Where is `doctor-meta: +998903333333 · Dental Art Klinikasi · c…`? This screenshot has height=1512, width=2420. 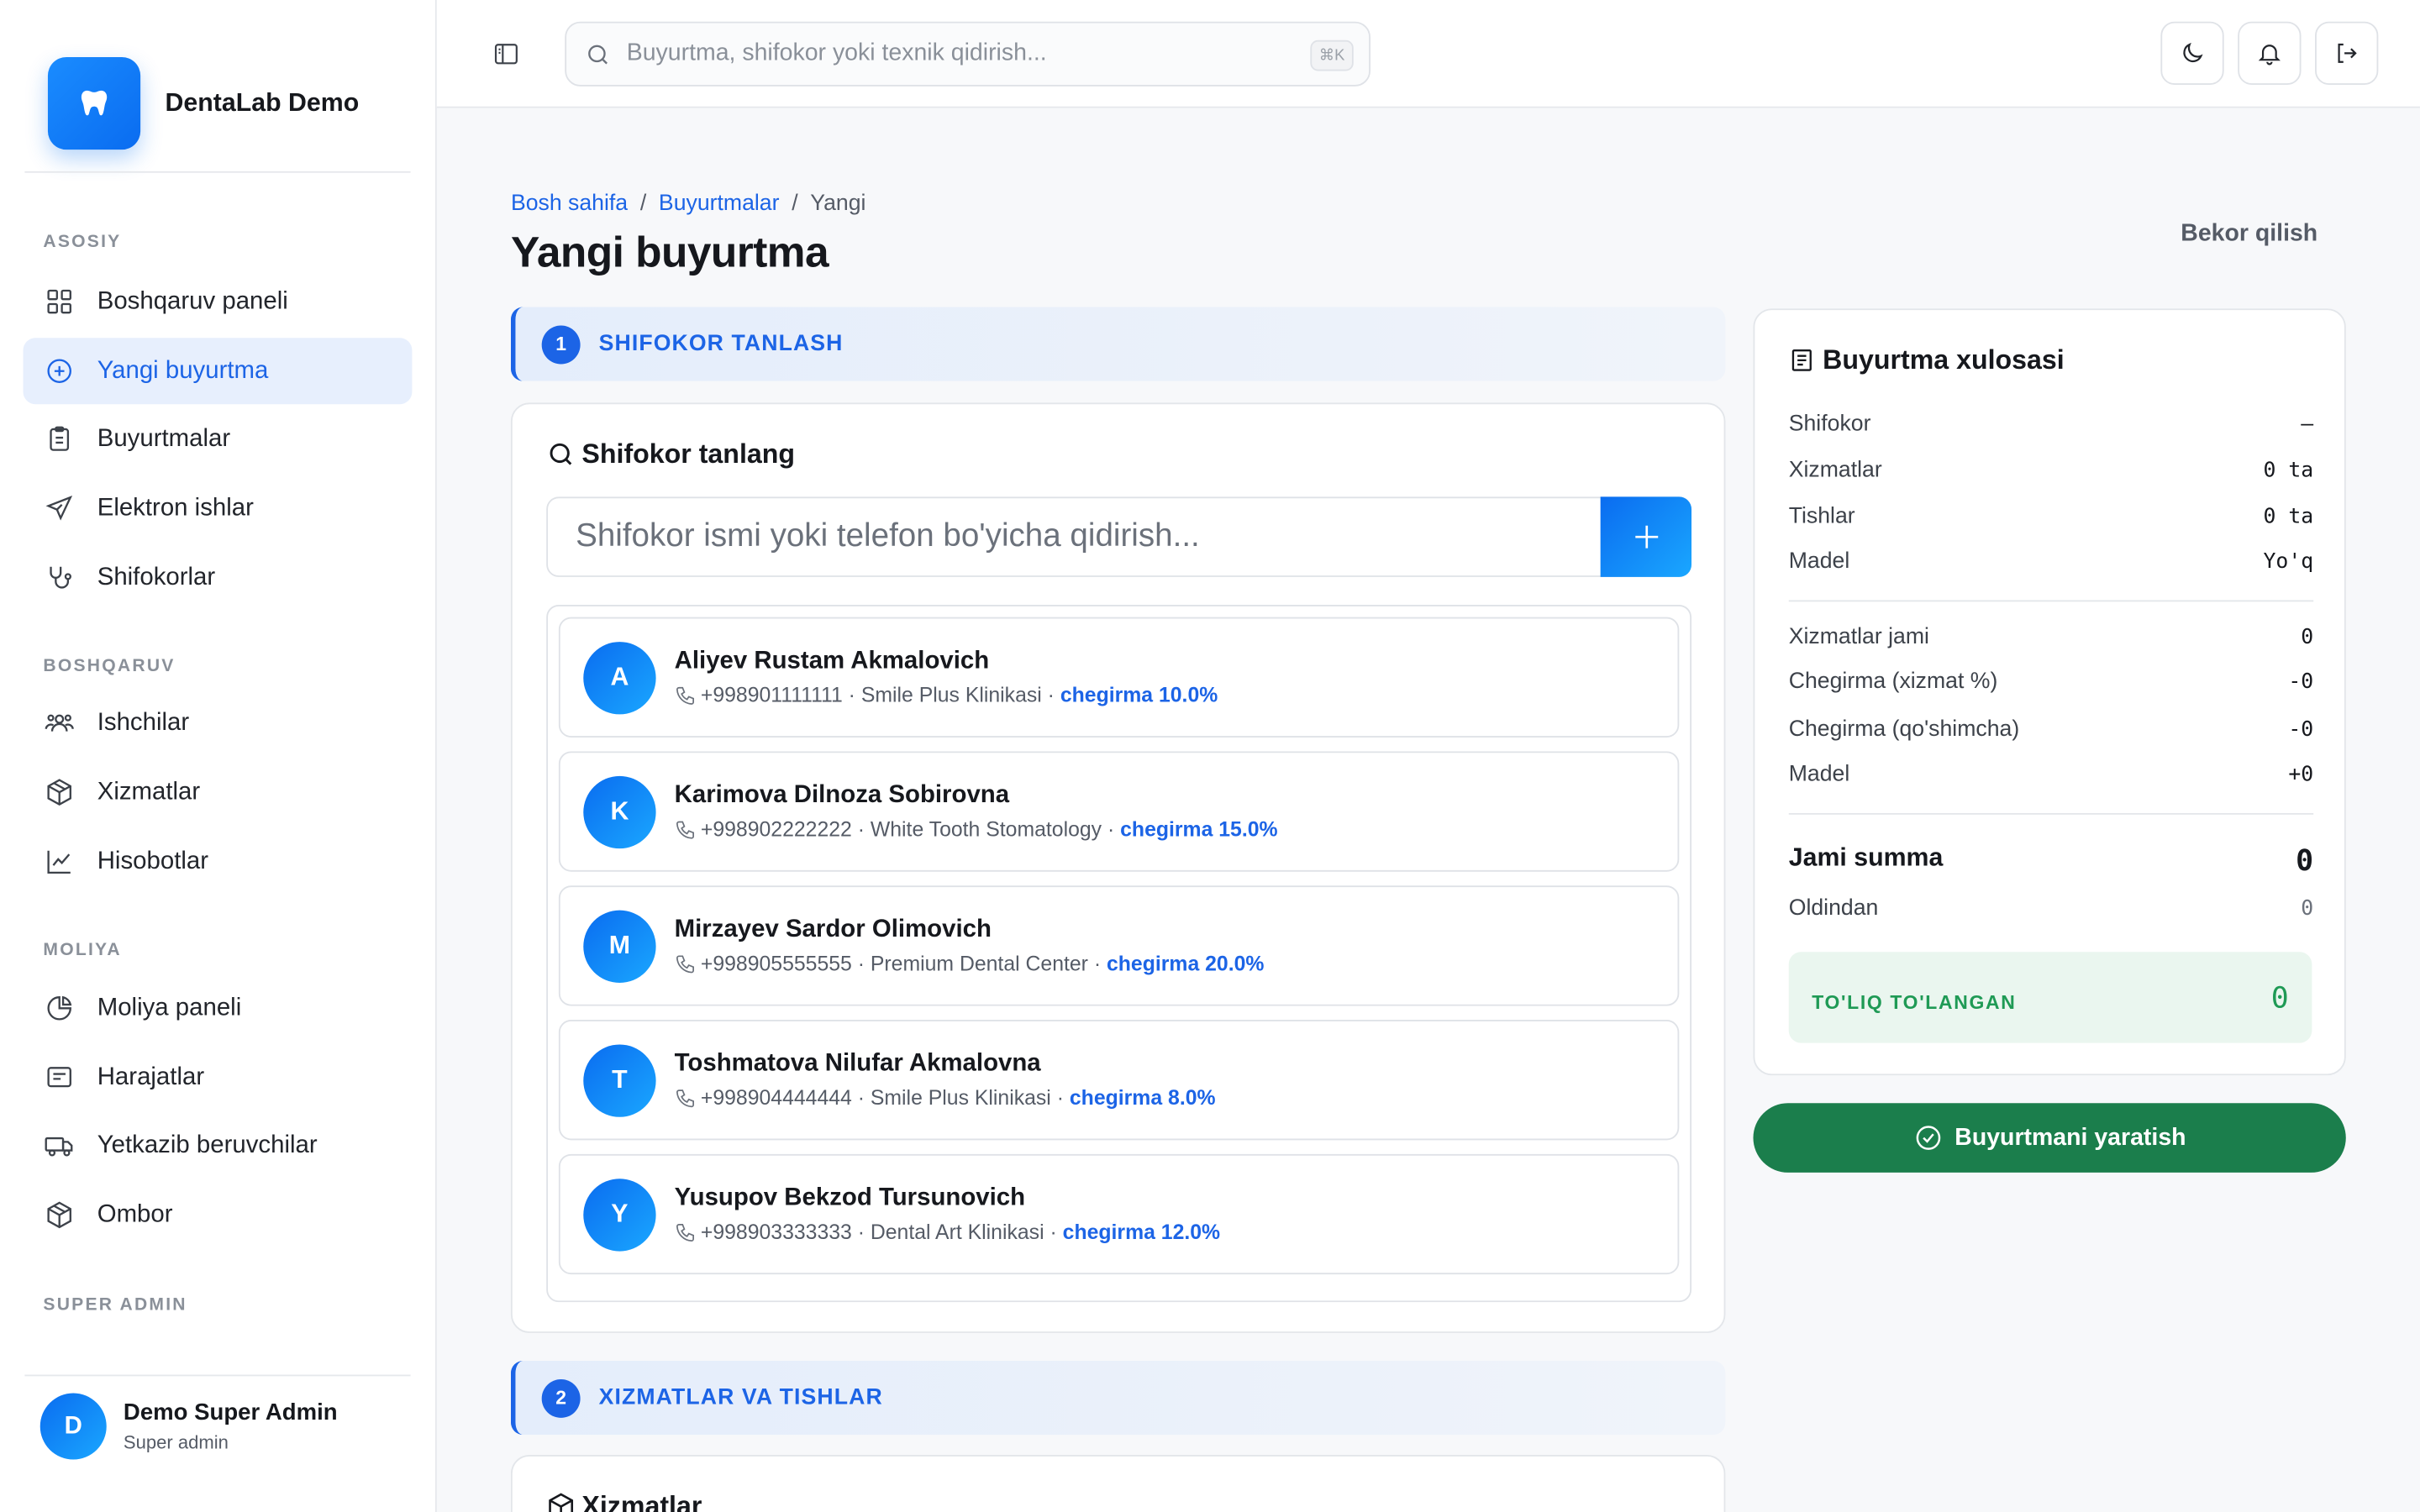 doctor-meta: +998903333333 · Dental Art Klinikasi · c… is located at coordinates (947, 1232).